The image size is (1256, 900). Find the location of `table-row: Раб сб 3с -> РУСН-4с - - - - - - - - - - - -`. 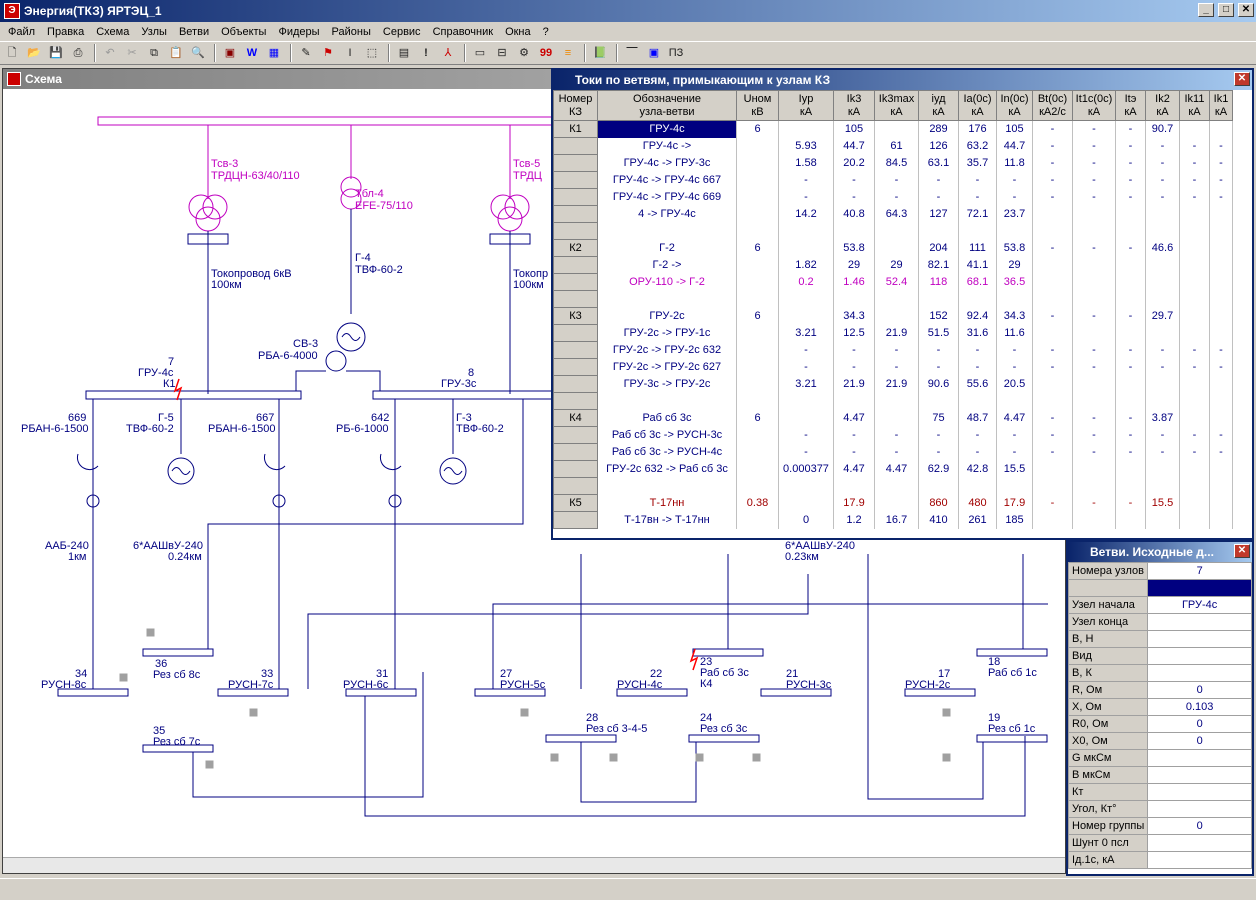

table-row: Раб сб 3с -> РУСН-4с - - - - - - - - - - - - is located at coordinates (893, 452).